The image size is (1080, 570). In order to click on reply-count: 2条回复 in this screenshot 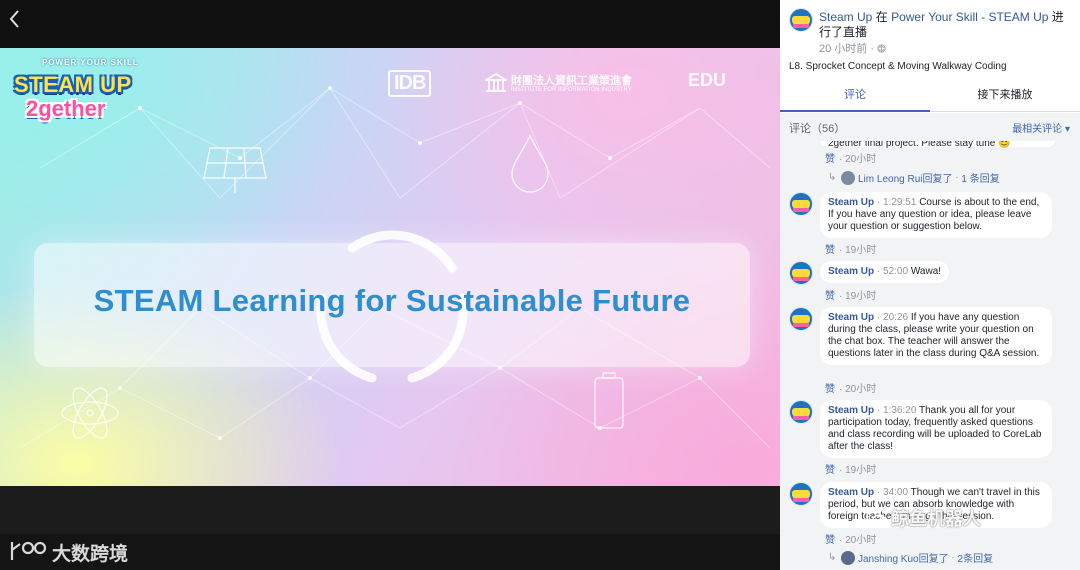, I will do `click(976, 559)`.